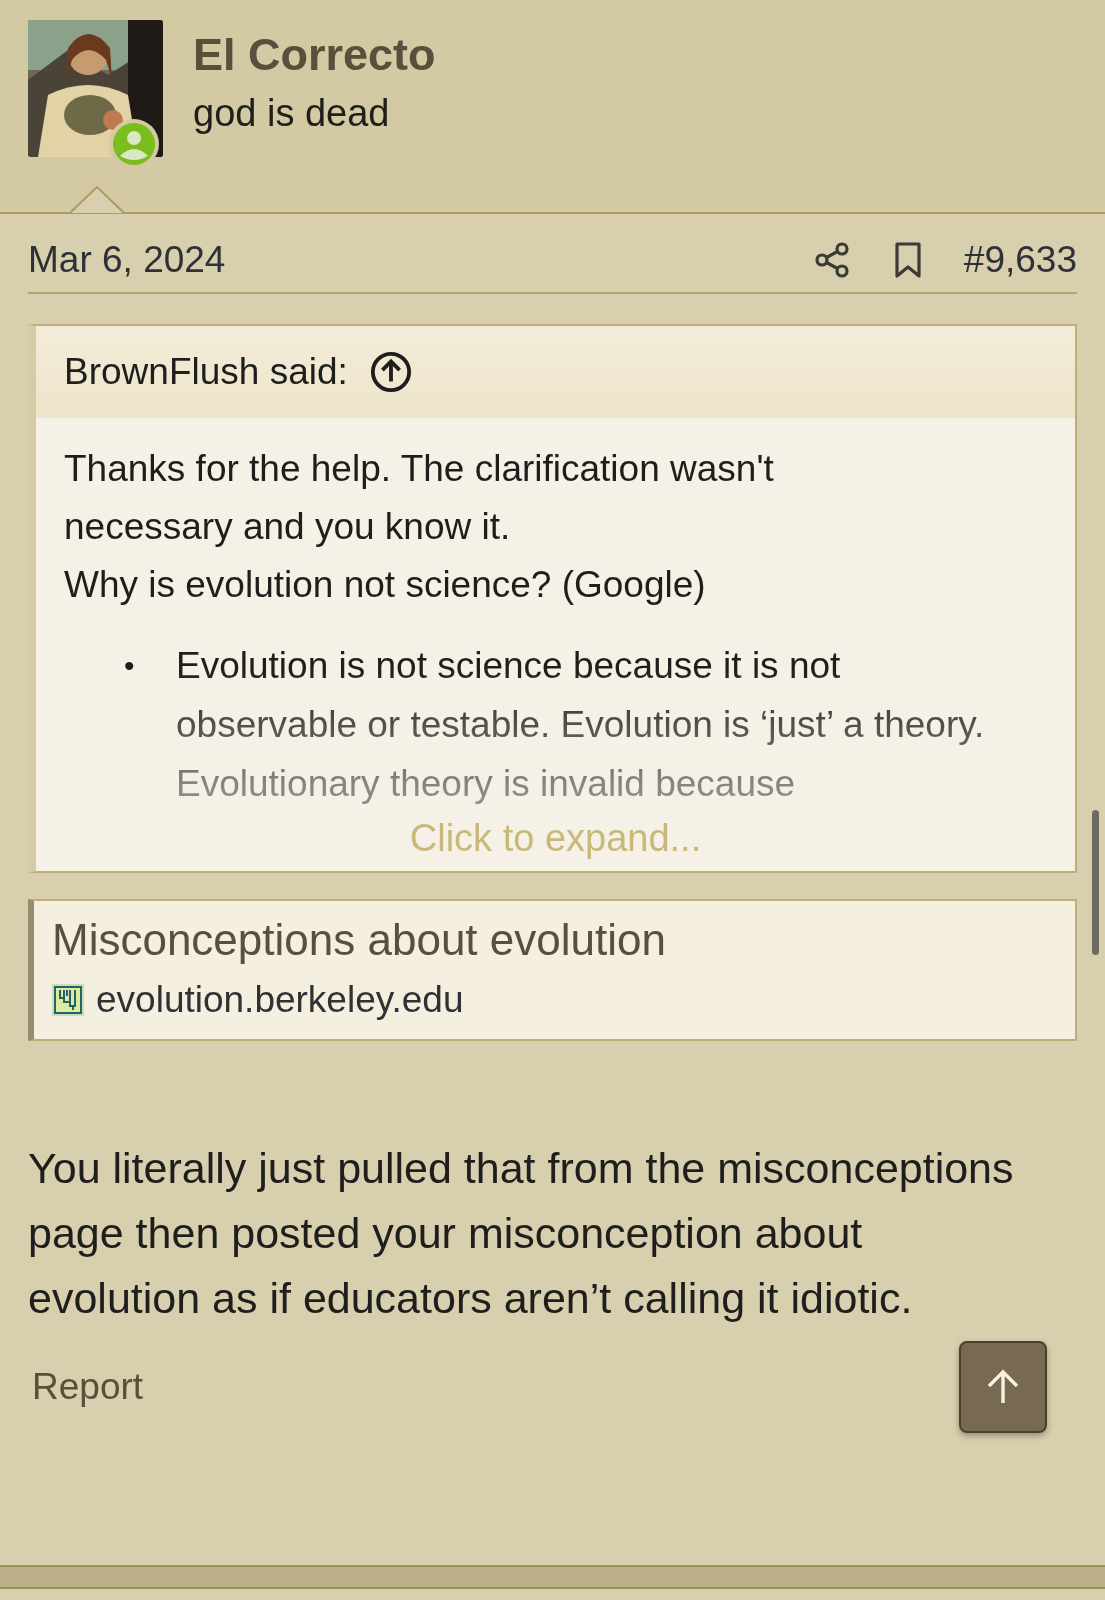 The height and width of the screenshot is (1600, 1105). What do you see at coordinates (1095, 882) in the screenshot?
I see `scrollbar` at bounding box center [1095, 882].